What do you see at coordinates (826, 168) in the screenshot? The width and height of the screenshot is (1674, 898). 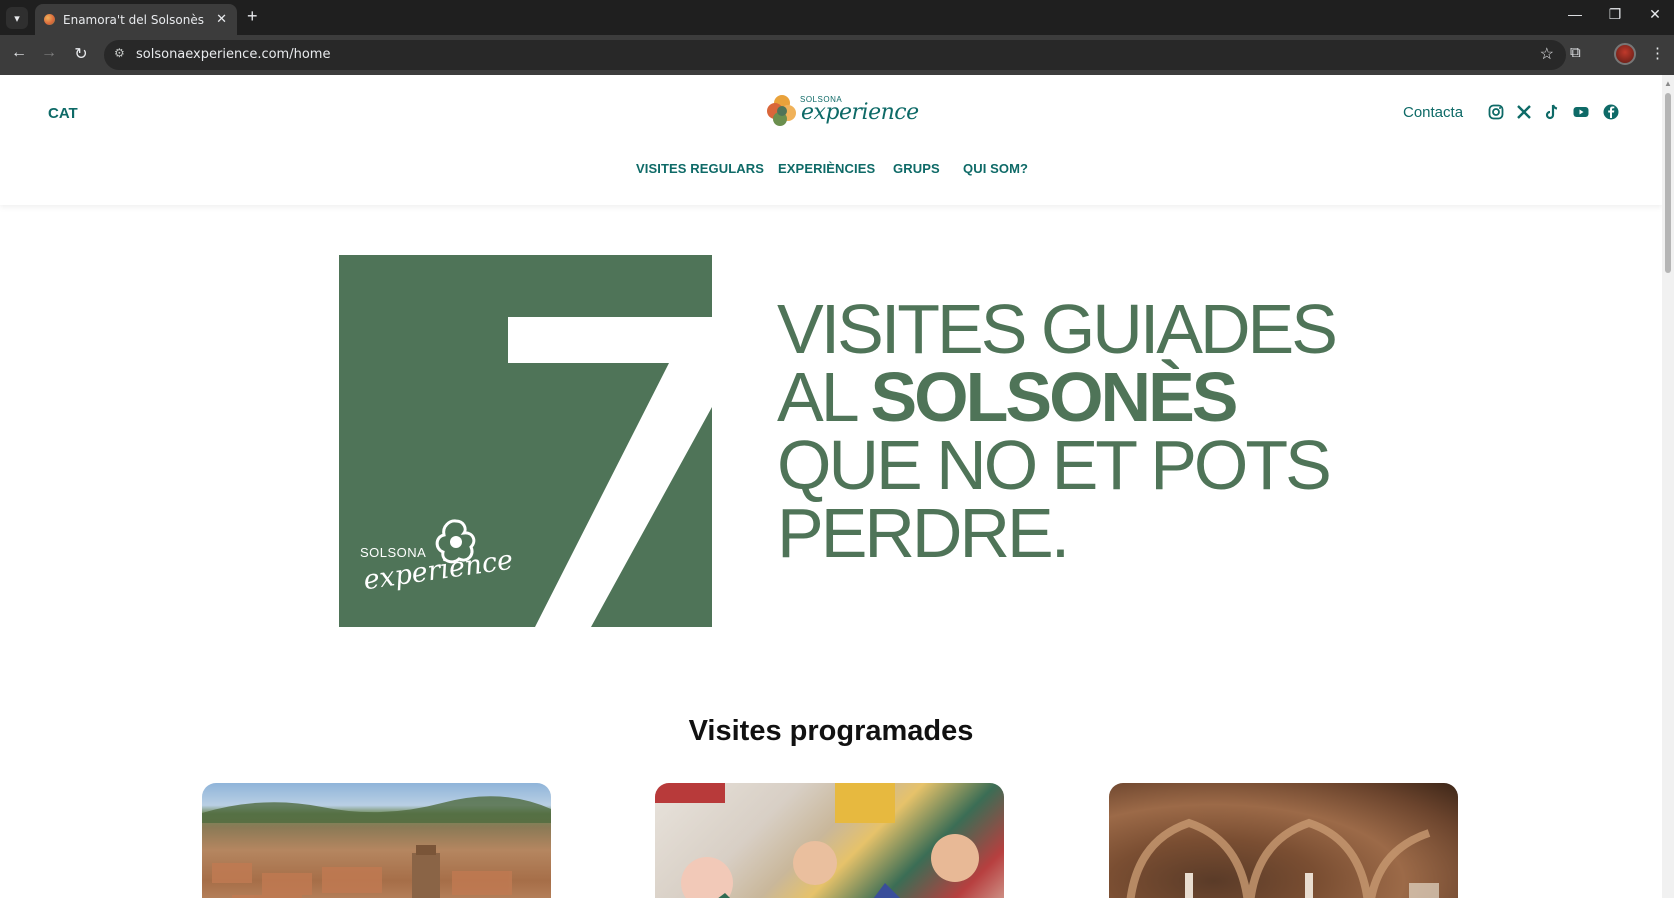 I see `nav-experiencies: EXPERIÈNCIES` at bounding box center [826, 168].